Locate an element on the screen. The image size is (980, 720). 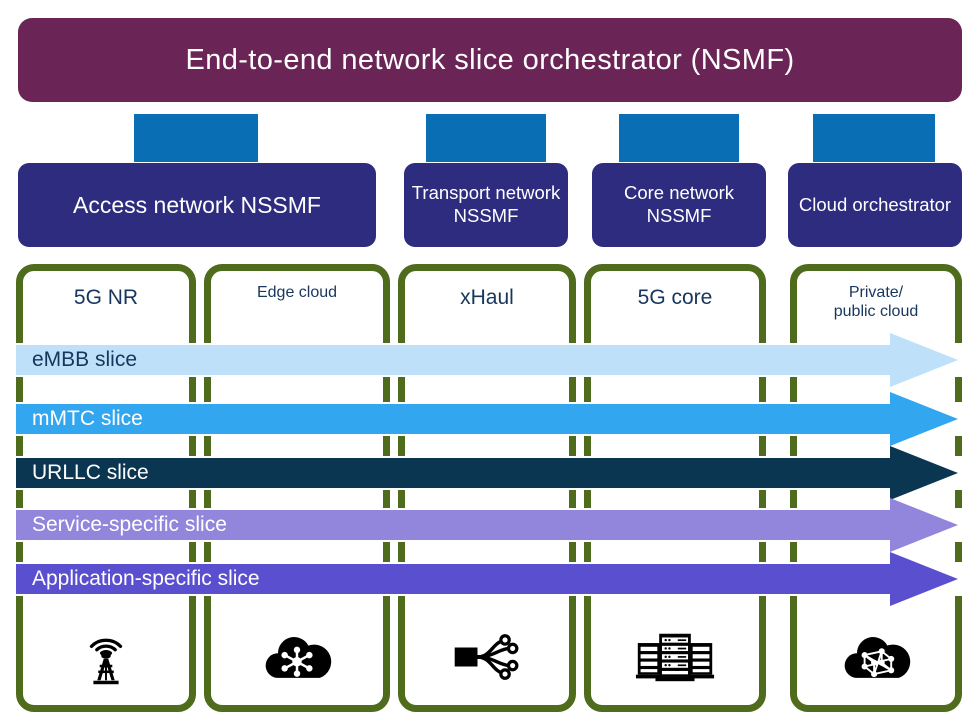
slice-label-2: mMTC slice is located at coordinates (87, 418).